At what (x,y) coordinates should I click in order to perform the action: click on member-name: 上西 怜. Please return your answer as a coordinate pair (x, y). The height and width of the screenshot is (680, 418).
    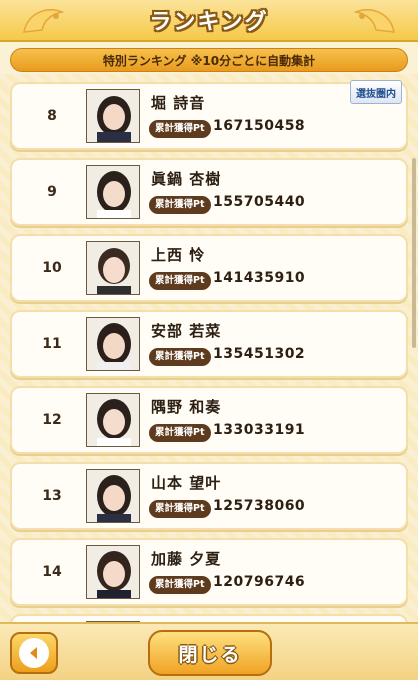
    Looking at the image, I should click on (178, 255).